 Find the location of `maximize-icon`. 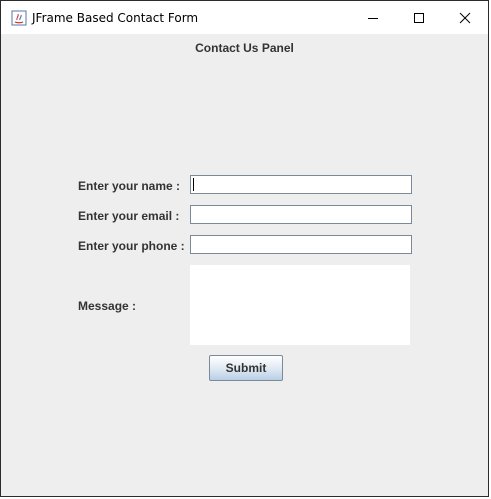

maximize-icon is located at coordinates (419, 17).